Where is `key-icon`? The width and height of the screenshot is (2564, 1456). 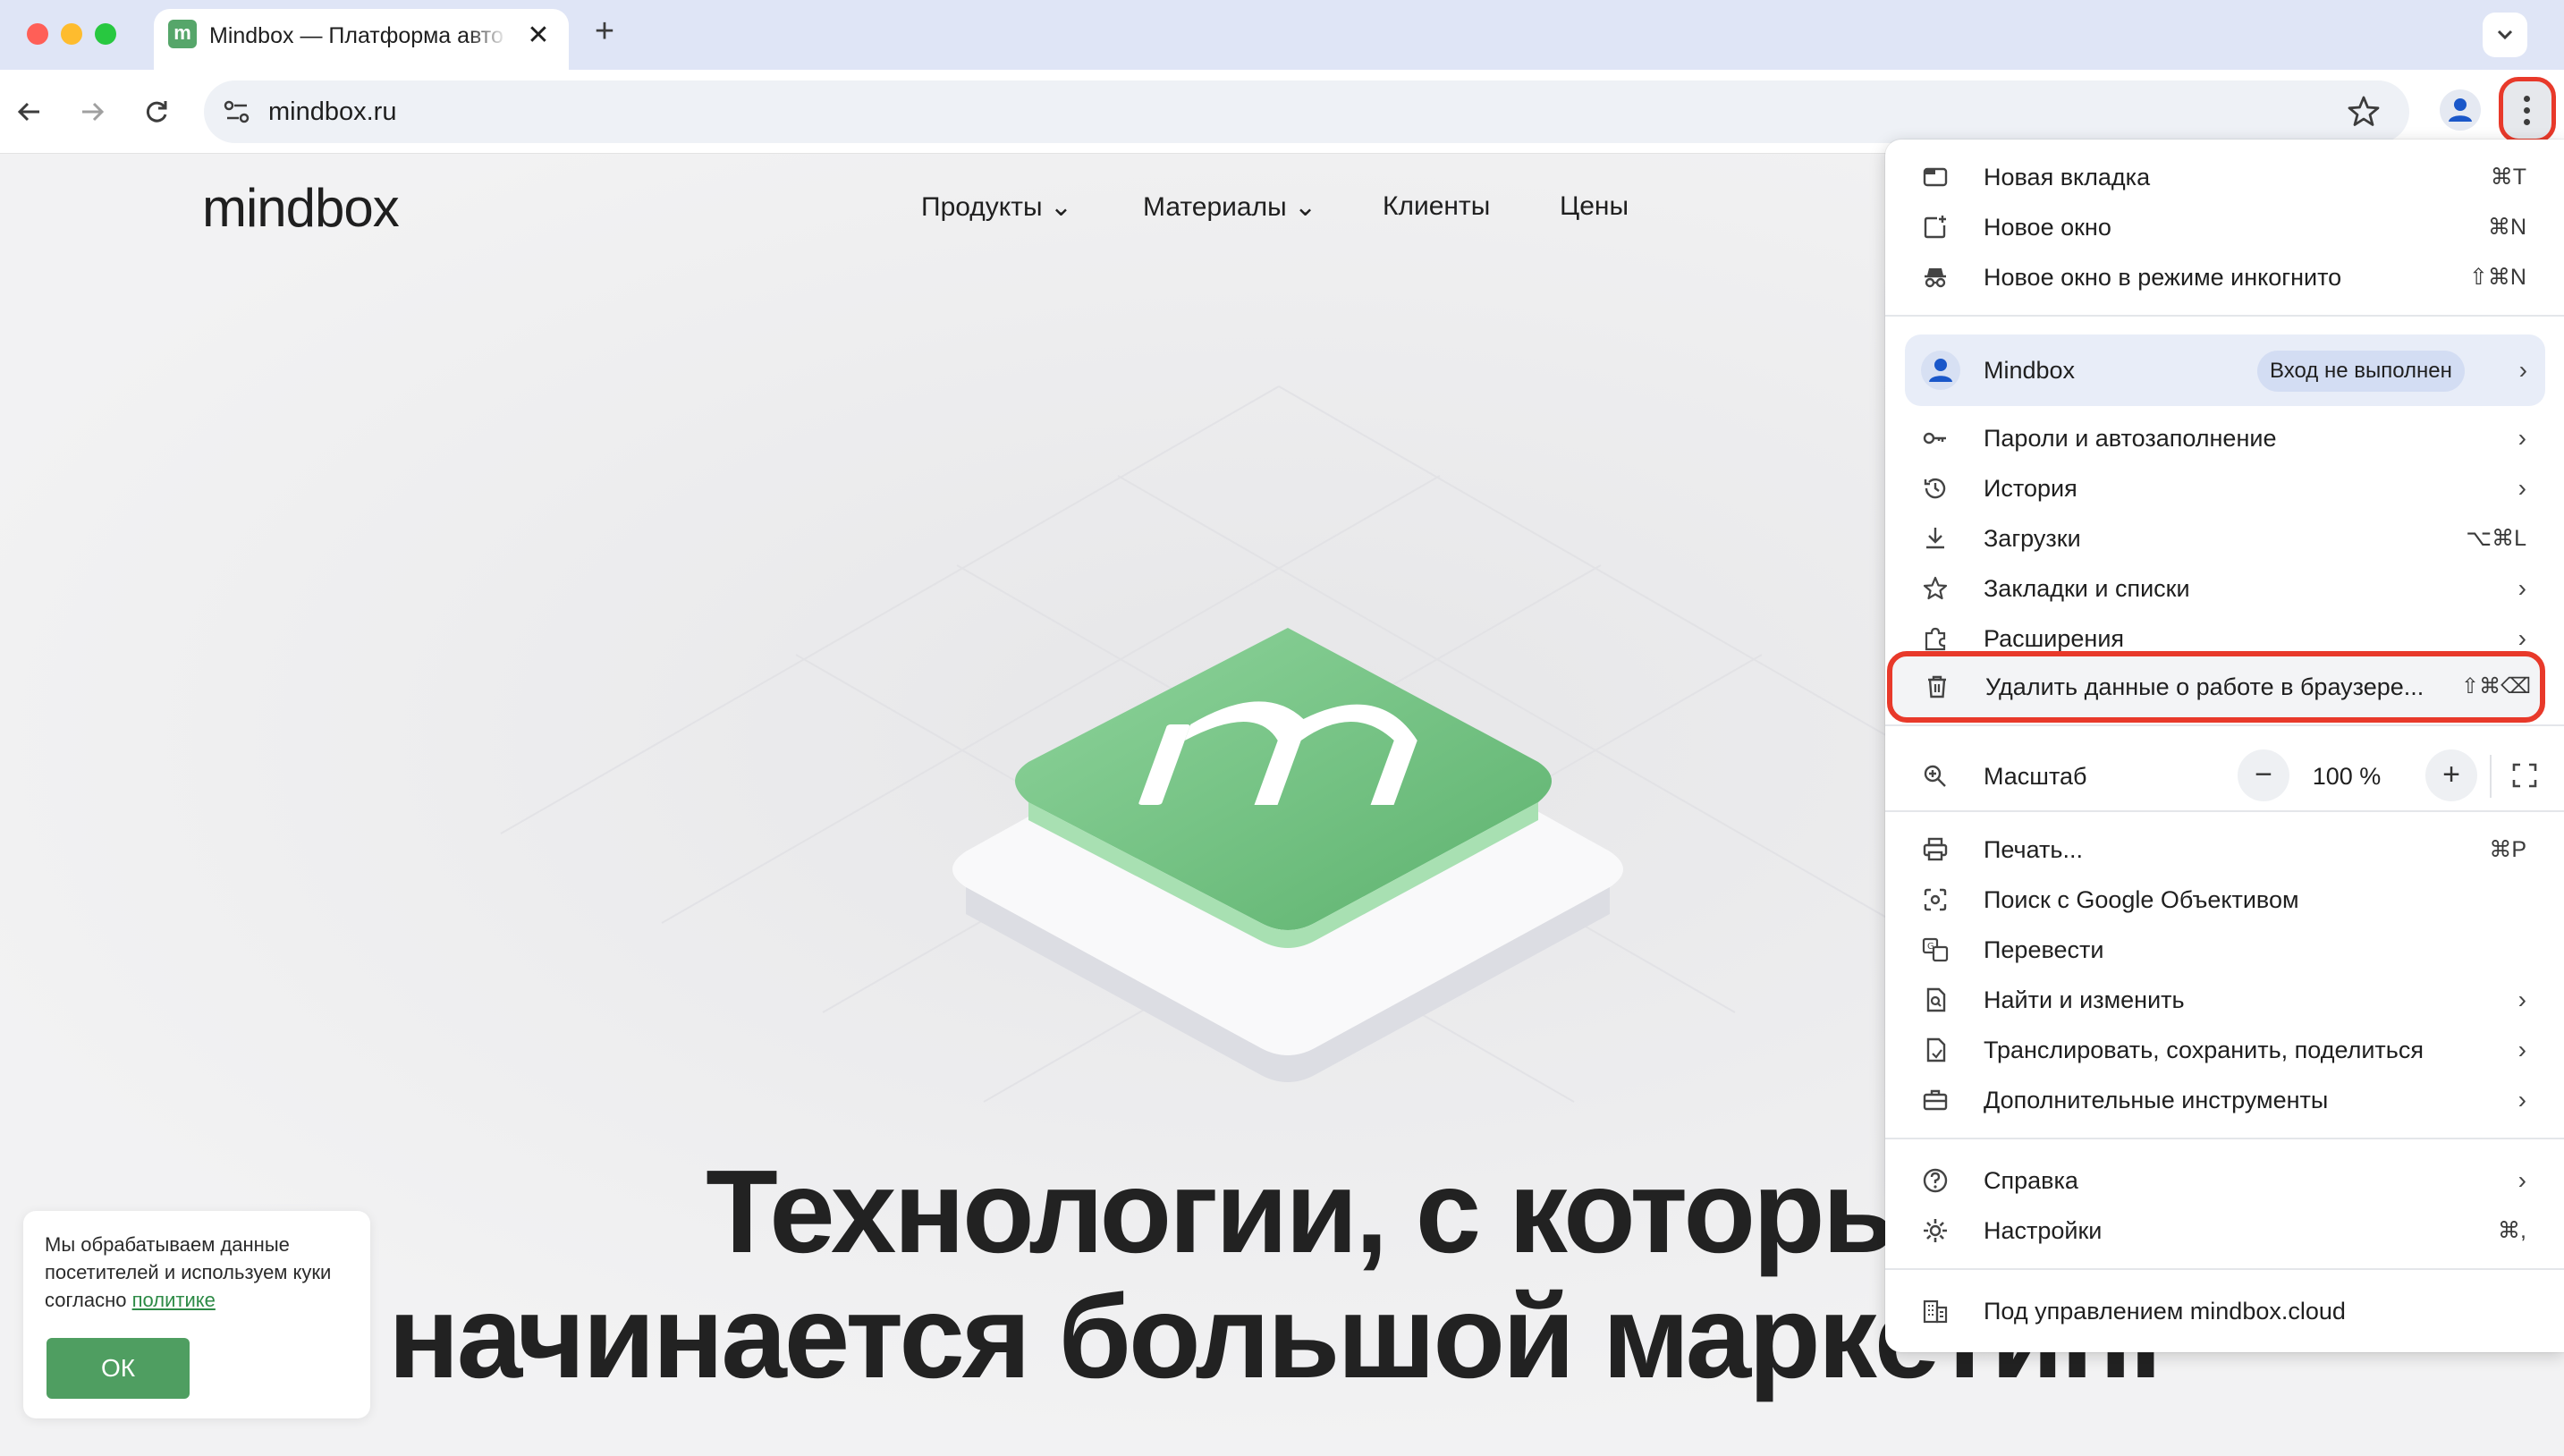 key-icon is located at coordinates (1934, 438).